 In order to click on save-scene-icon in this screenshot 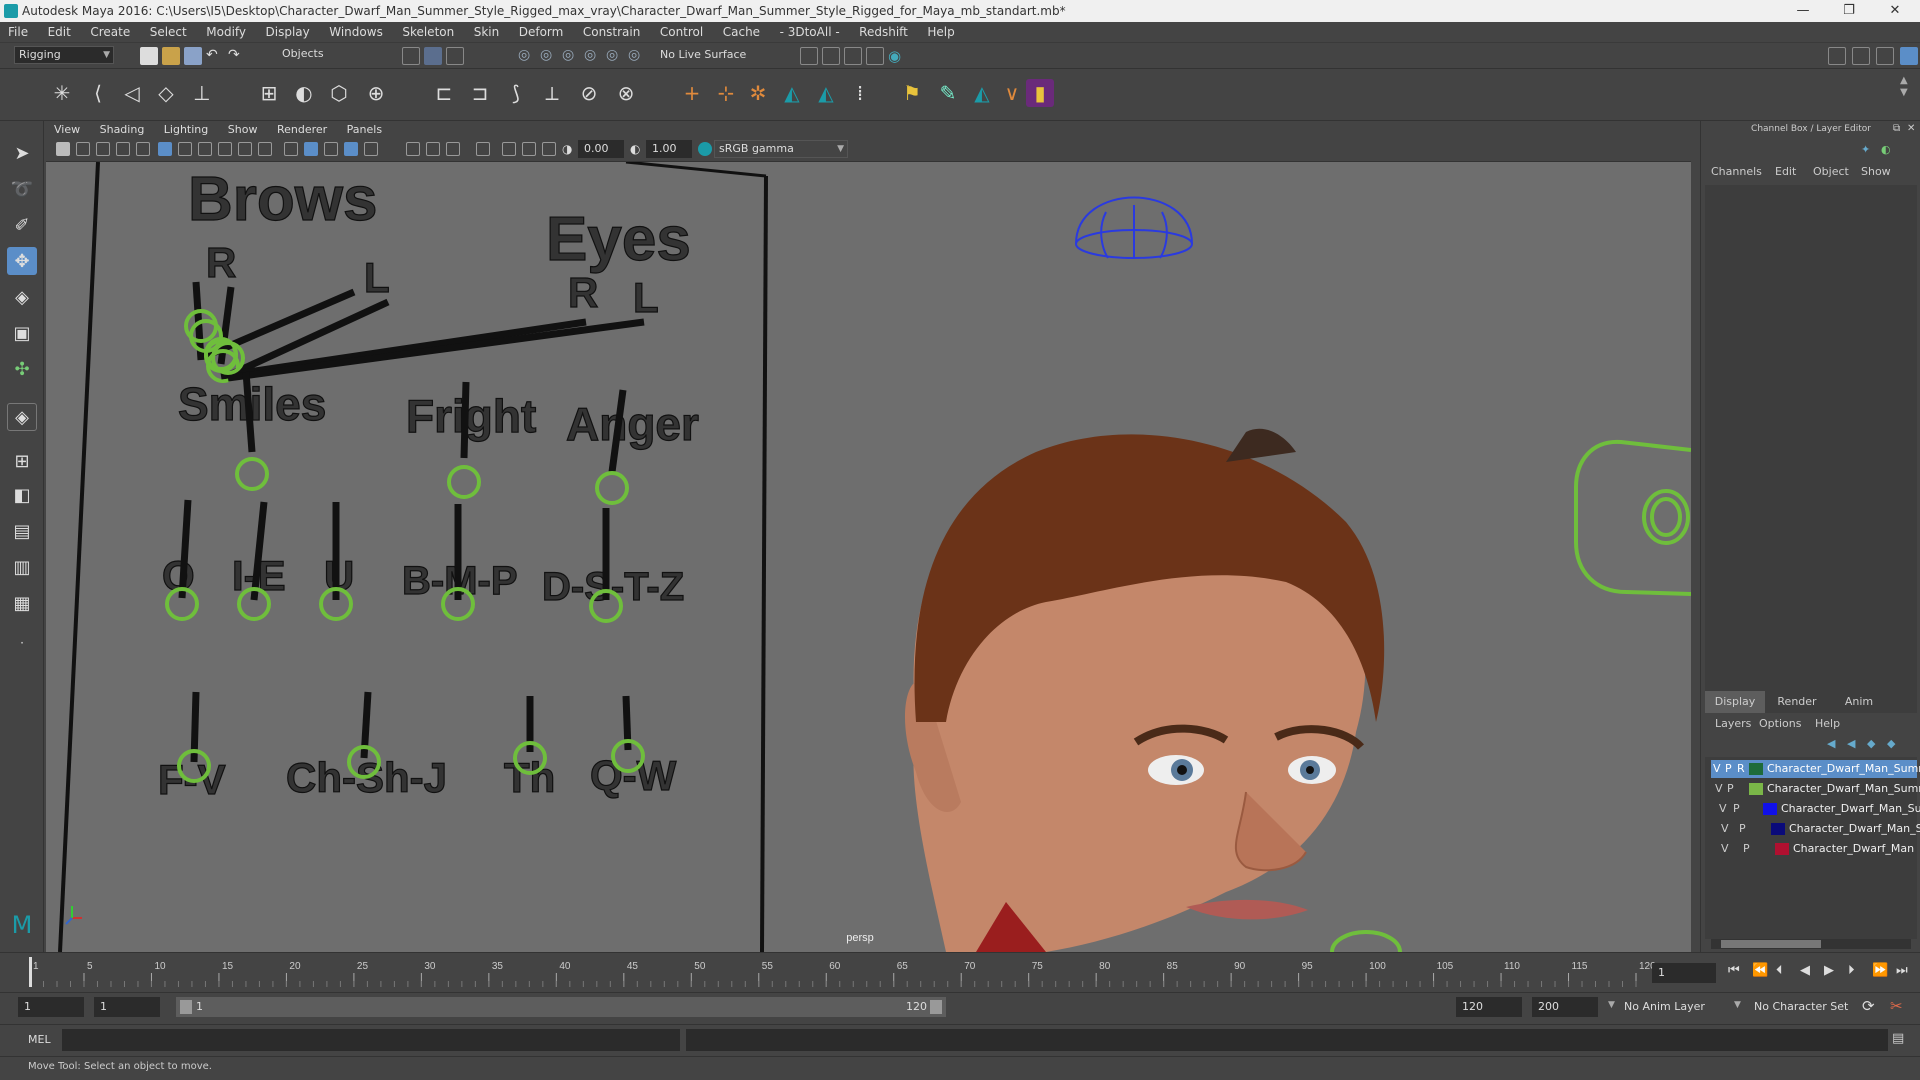, I will do `click(193, 56)`.